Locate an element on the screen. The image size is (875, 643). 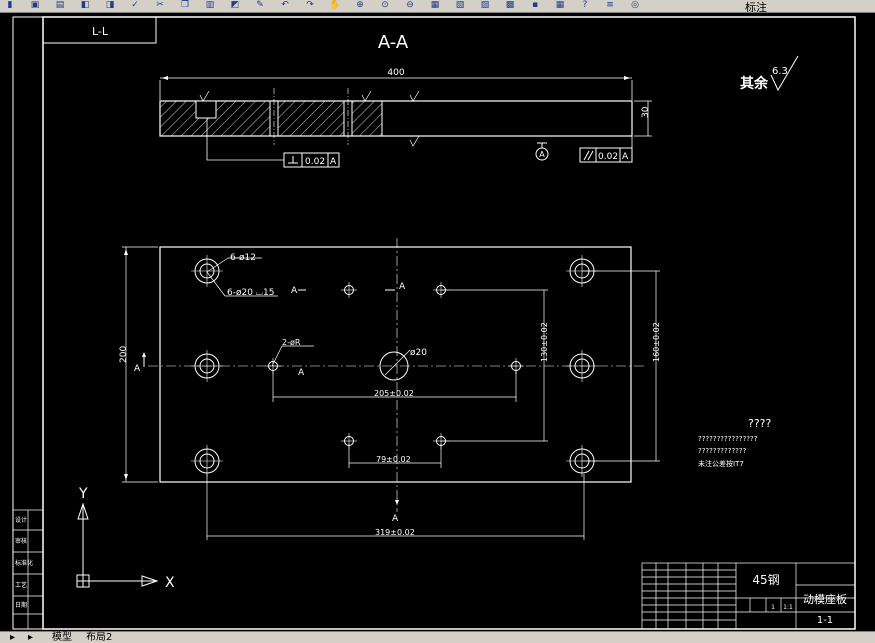
dim-length: 400 is located at coordinates (395, 73).